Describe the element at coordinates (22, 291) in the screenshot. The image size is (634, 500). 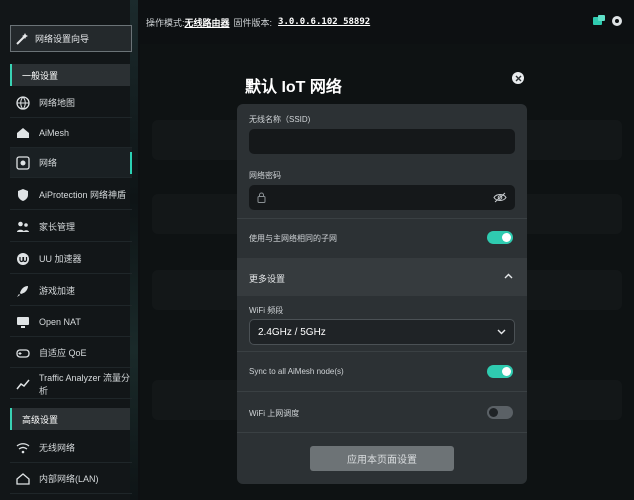
I see `rocket-icon` at that location.